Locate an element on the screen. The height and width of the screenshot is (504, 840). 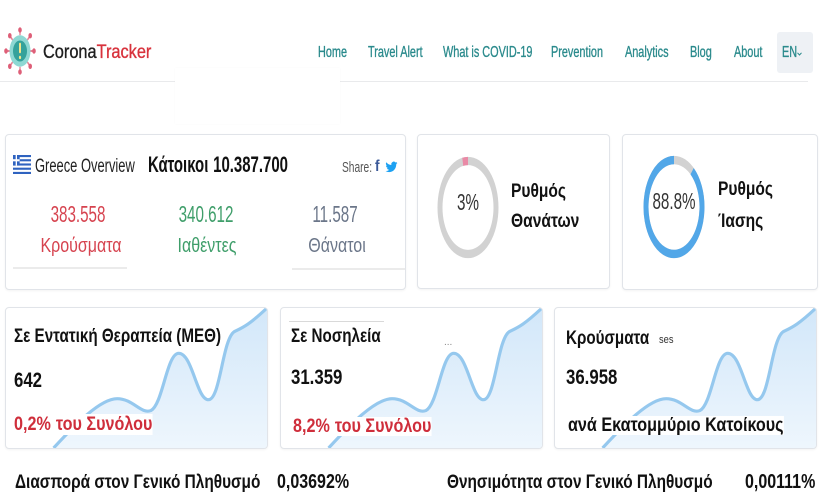
recovery-rate-value: 88.8% is located at coordinates (674, 201).